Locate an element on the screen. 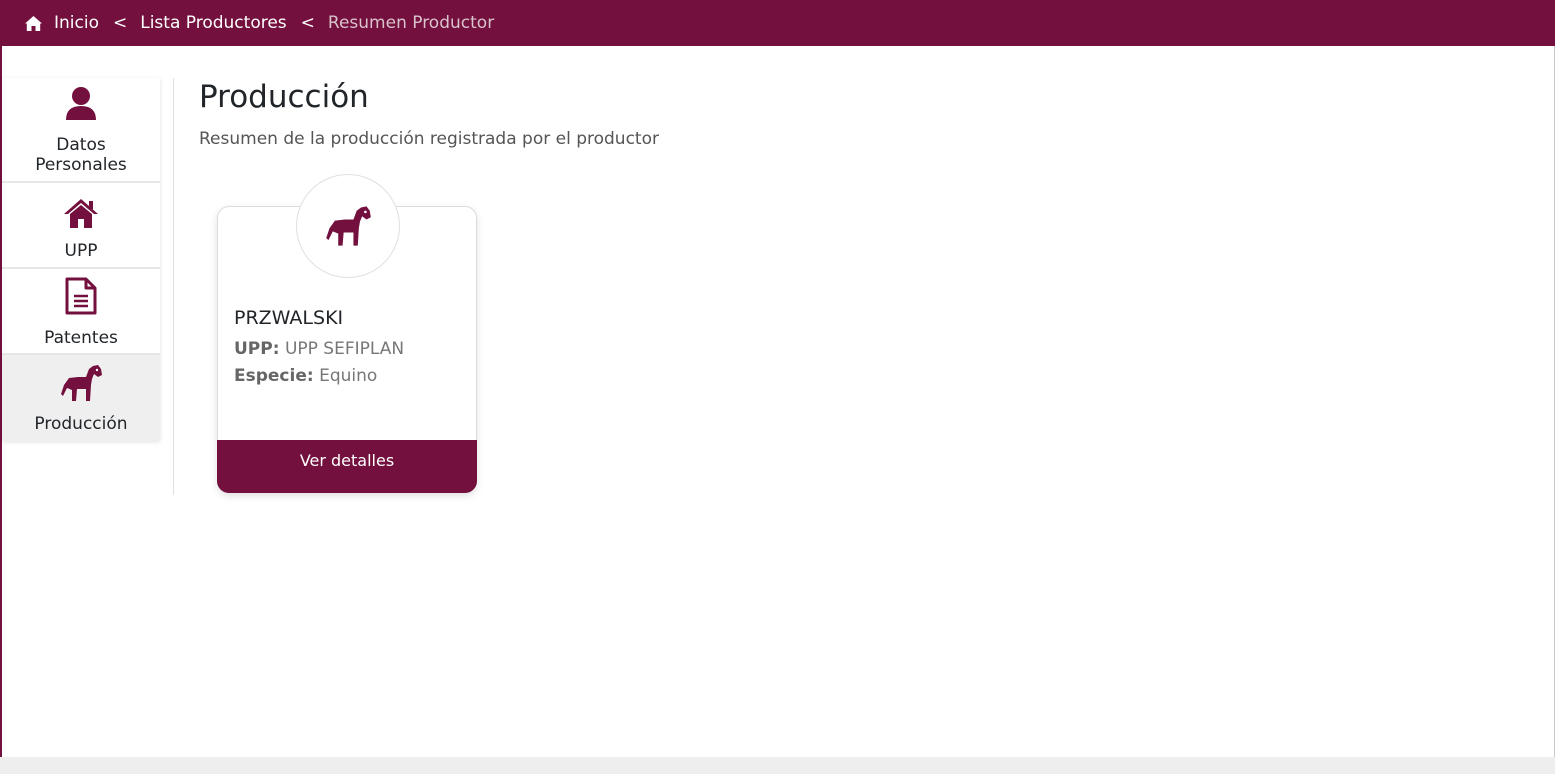  sidebar-item-label: Patentes is located at coordinates (81, 338).